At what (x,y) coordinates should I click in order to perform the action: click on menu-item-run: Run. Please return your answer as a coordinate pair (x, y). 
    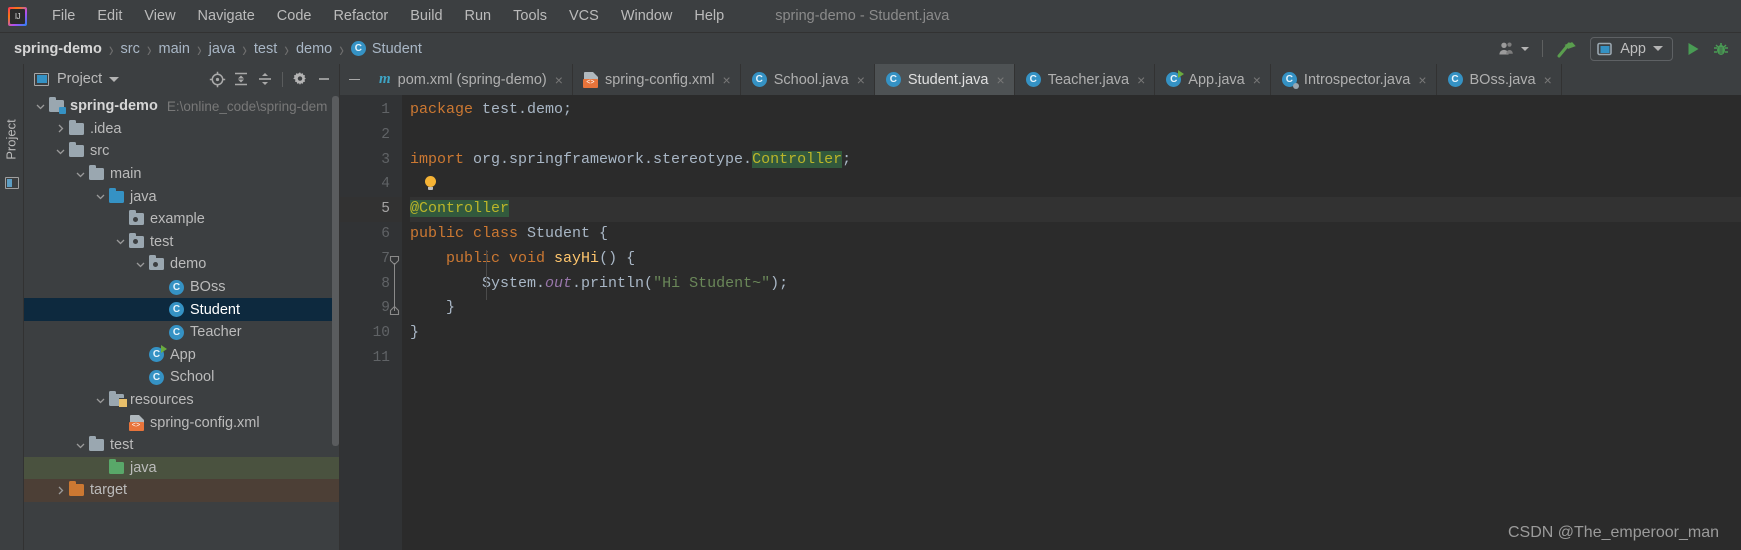
    Looking at the image, I should click on (478, 16).